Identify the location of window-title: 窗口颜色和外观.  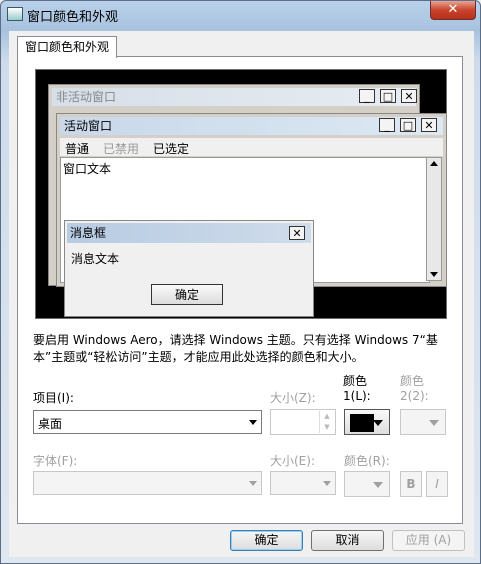
(73, 17).